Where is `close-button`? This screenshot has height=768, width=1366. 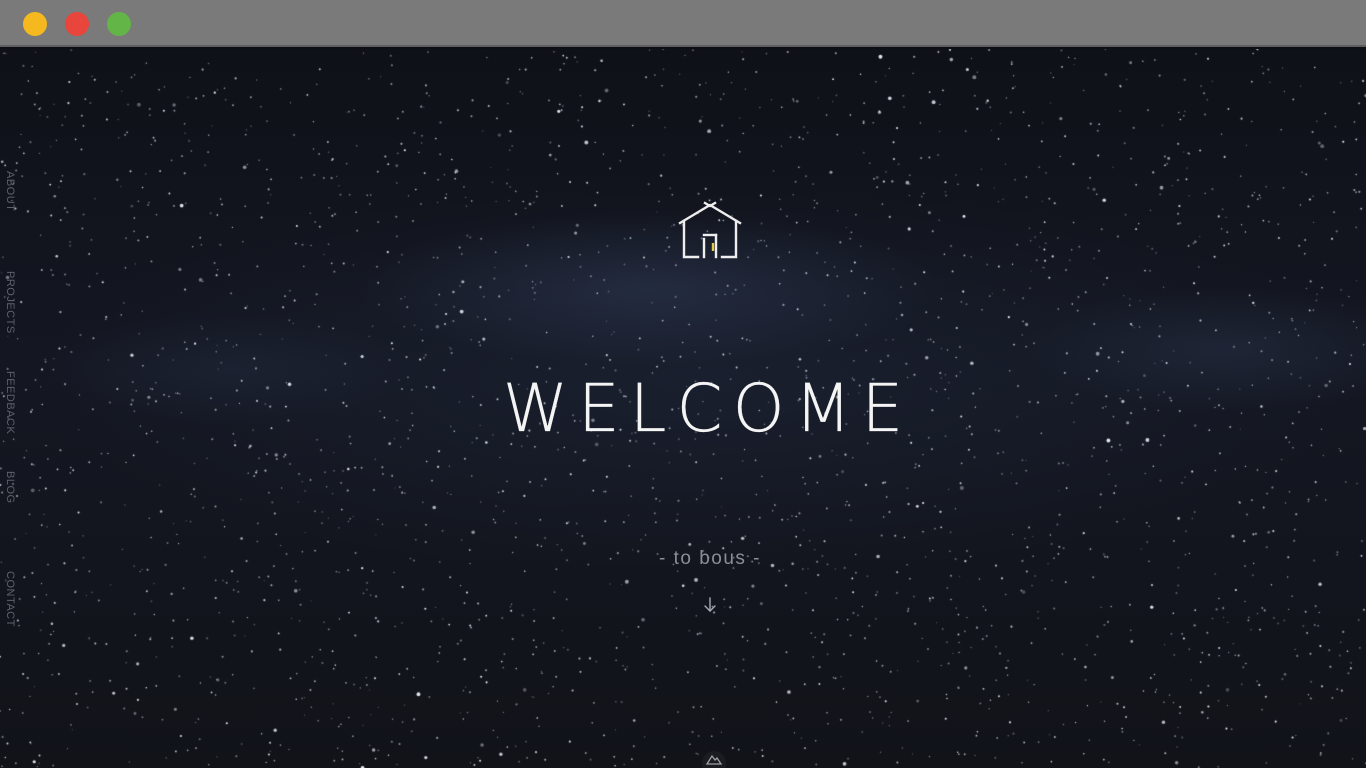 close-button is located at coordinates (77, 24).